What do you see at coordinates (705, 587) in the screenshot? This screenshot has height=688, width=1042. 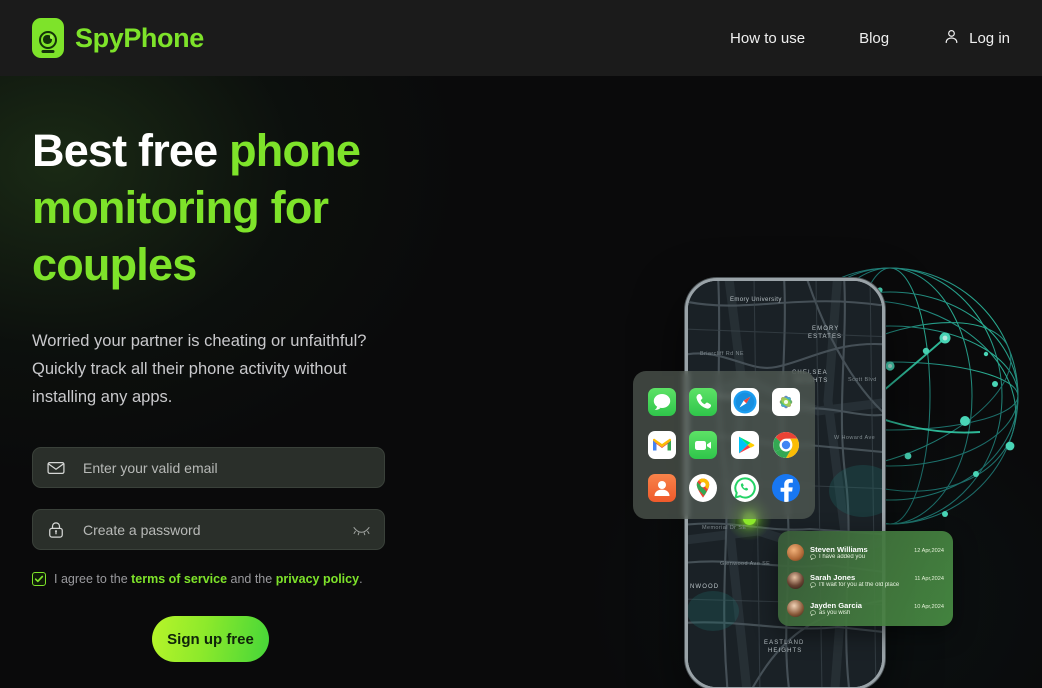 I see `map-label: NWOOD` at bounding box center [705, 587].